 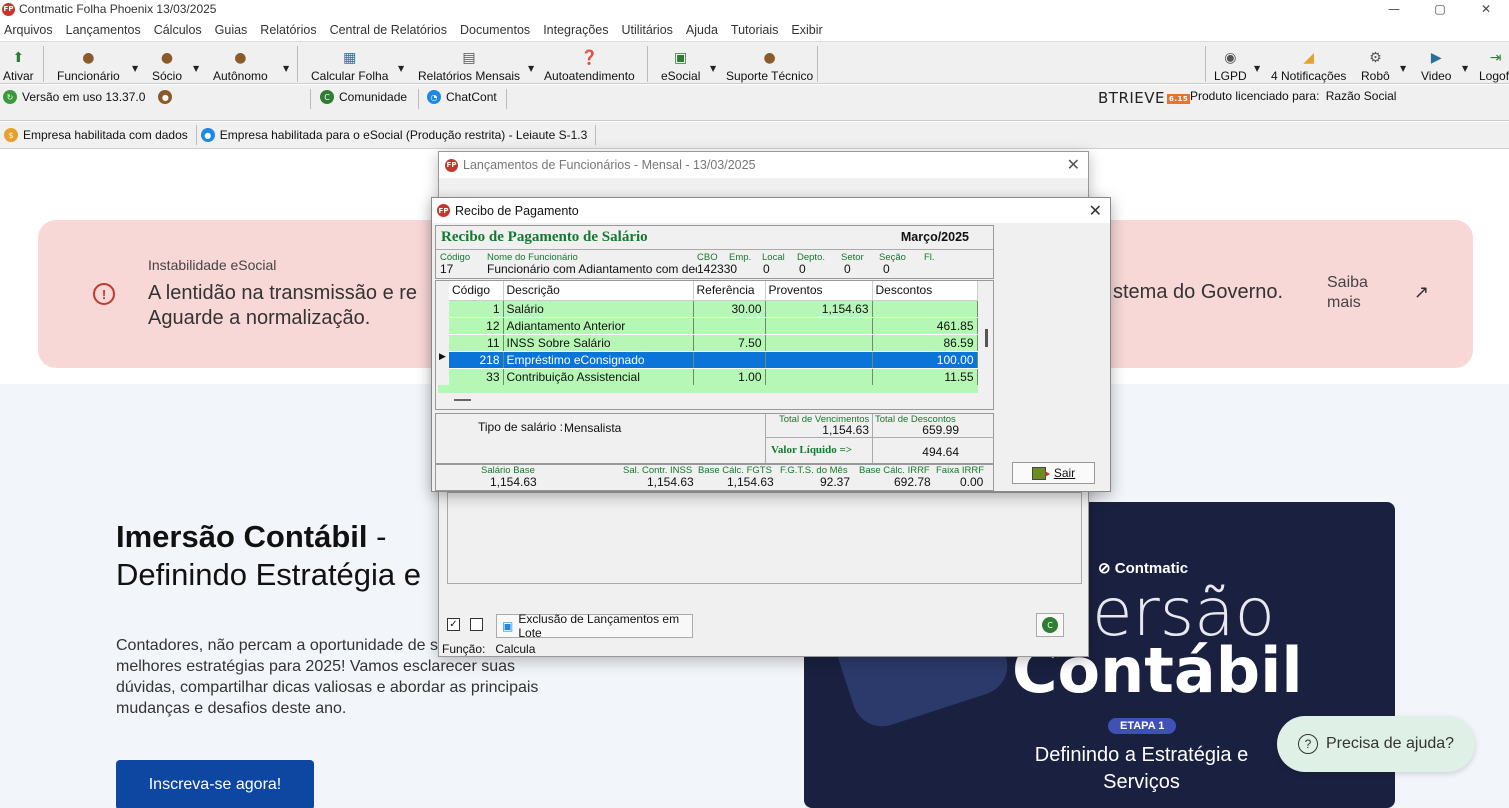 I want to click on esocial-dropdown-icon: ▼, so click(x=713, y=68).